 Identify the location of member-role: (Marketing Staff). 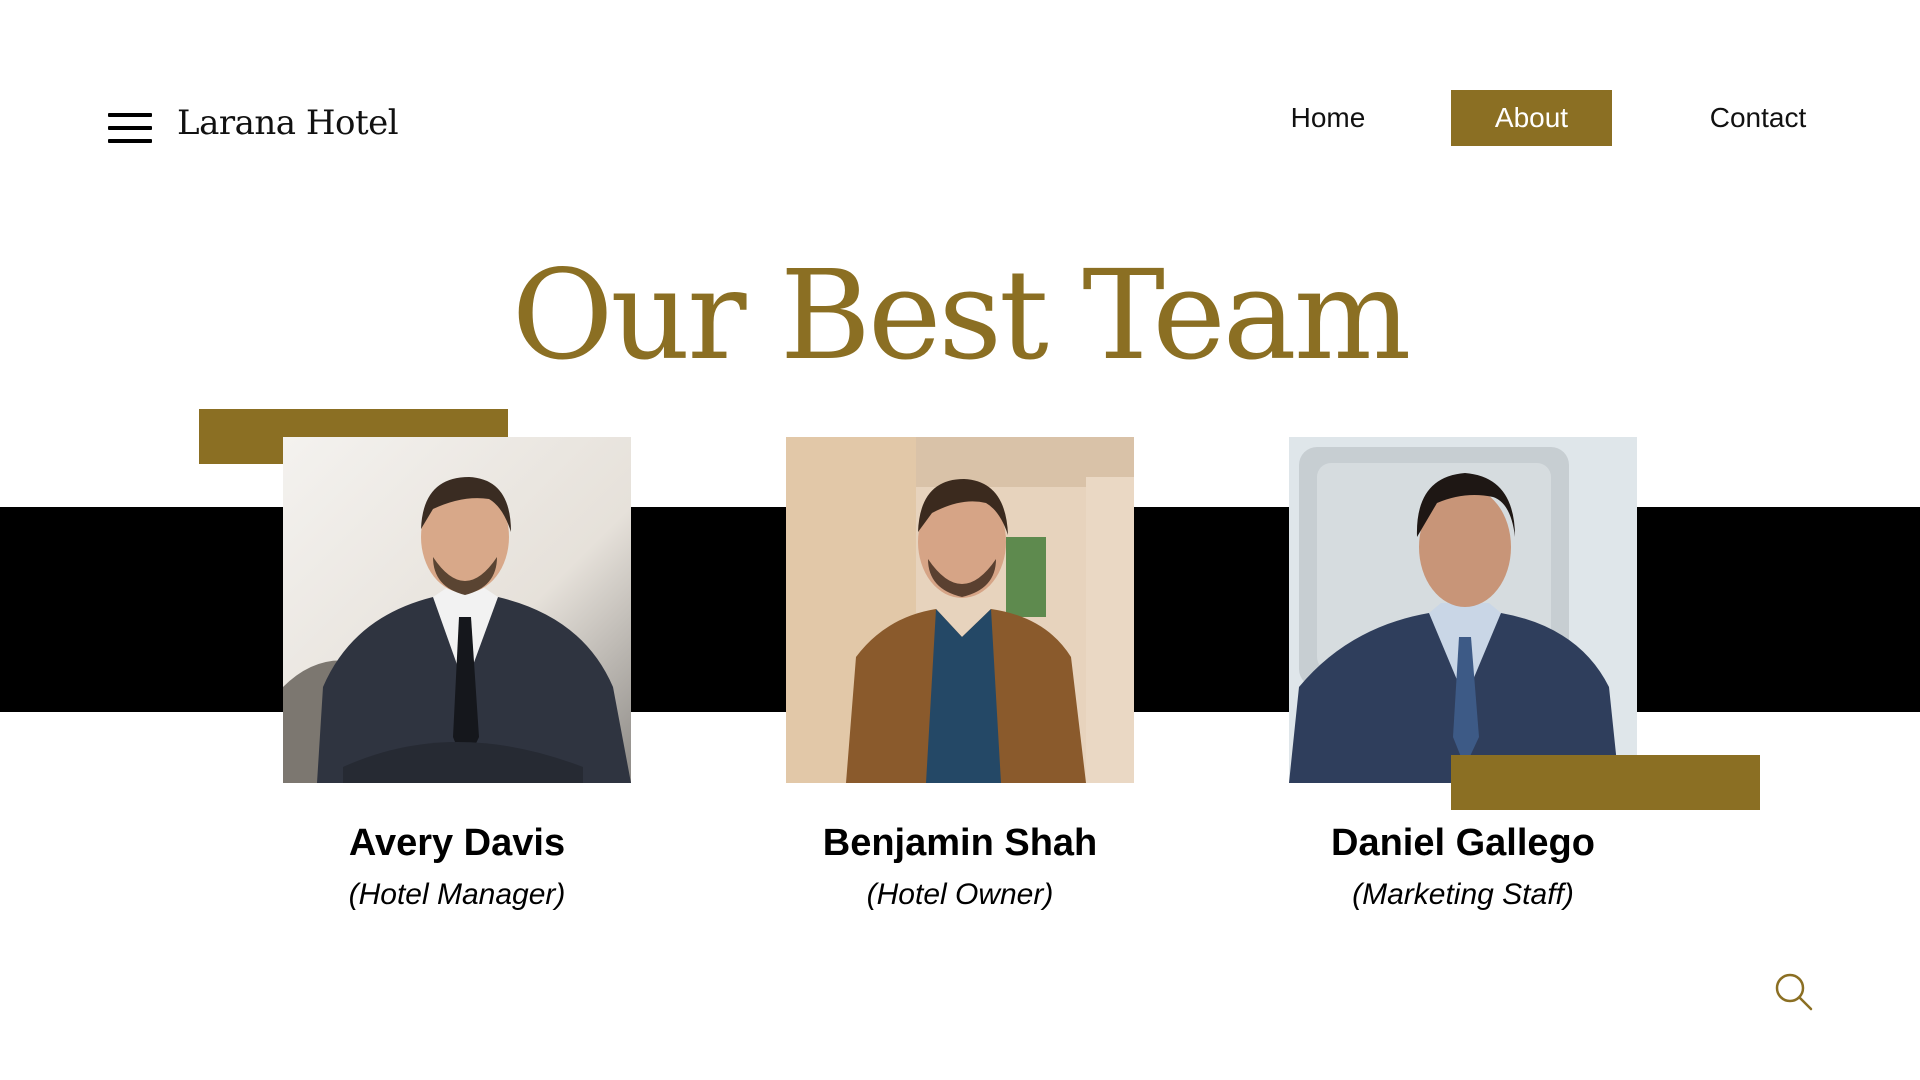
(1463, 894).